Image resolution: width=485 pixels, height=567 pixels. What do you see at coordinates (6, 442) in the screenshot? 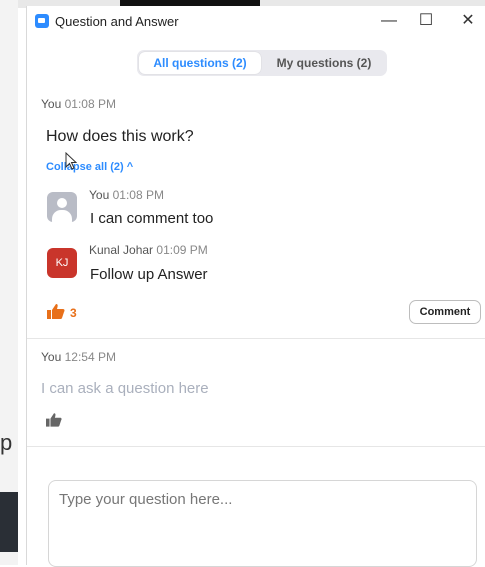
I see `background-partial-text: p` at bounding box center [6, 442].